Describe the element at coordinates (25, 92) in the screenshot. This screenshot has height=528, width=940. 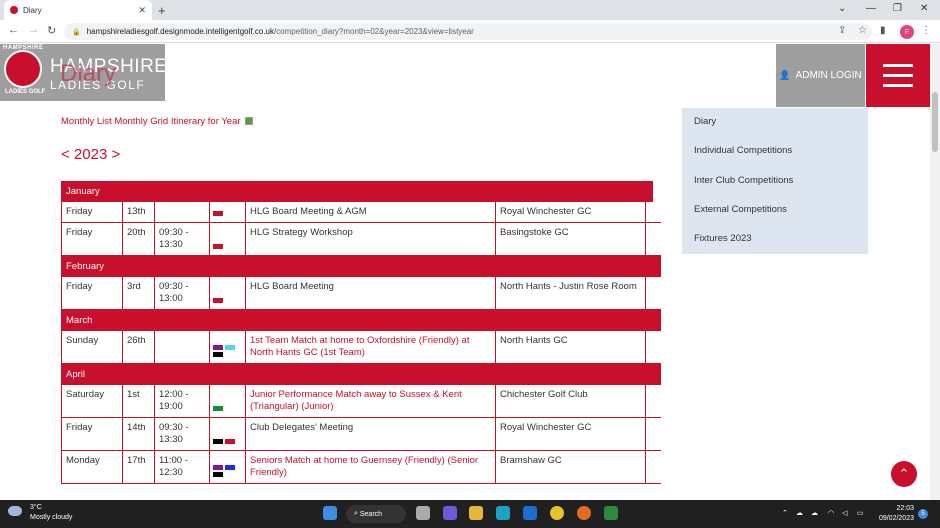
I see `crest-bottom-text: LADIES GOLF` at that location.